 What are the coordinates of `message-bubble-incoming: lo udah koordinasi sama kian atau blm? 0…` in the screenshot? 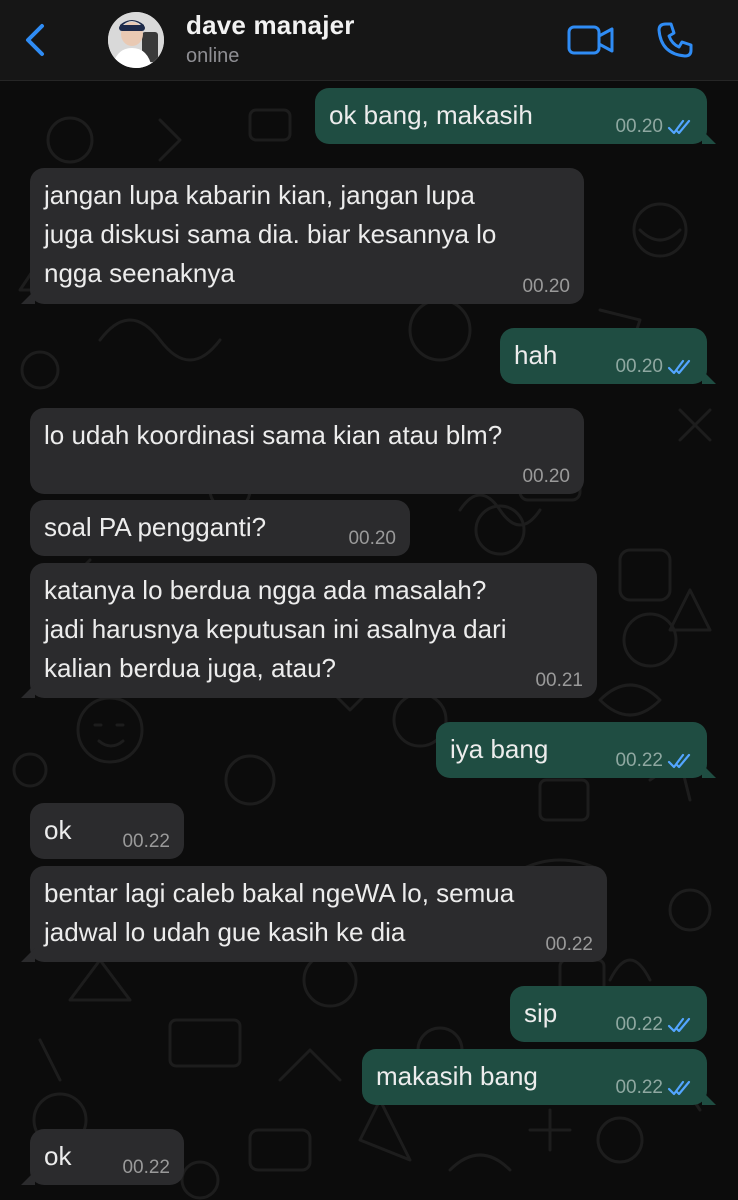 It's located at (307, 451).